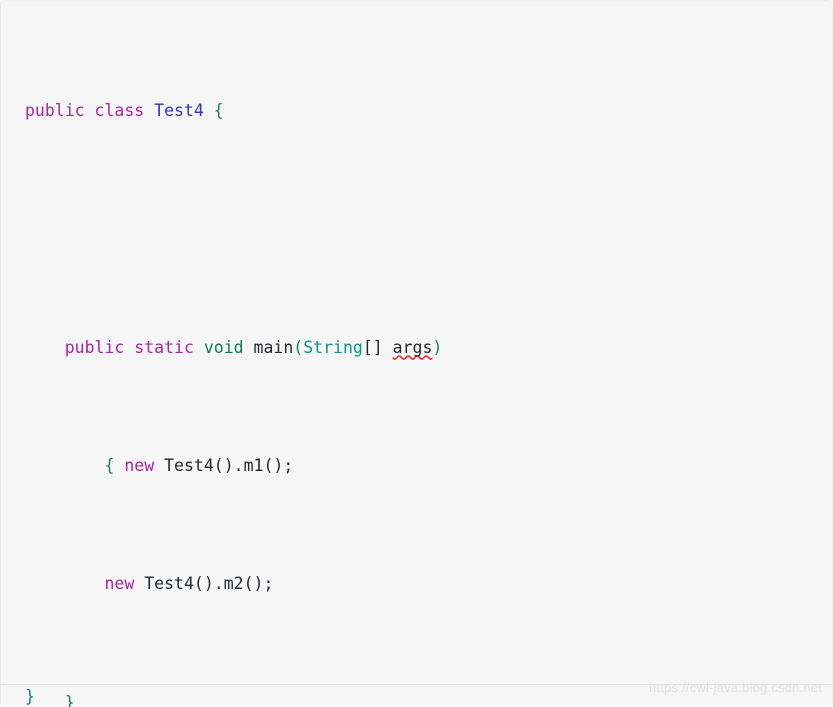 Image resolution: width=833 pixels, height=707 pixels. I want to click on method-name-main: main, so click(273, 347).